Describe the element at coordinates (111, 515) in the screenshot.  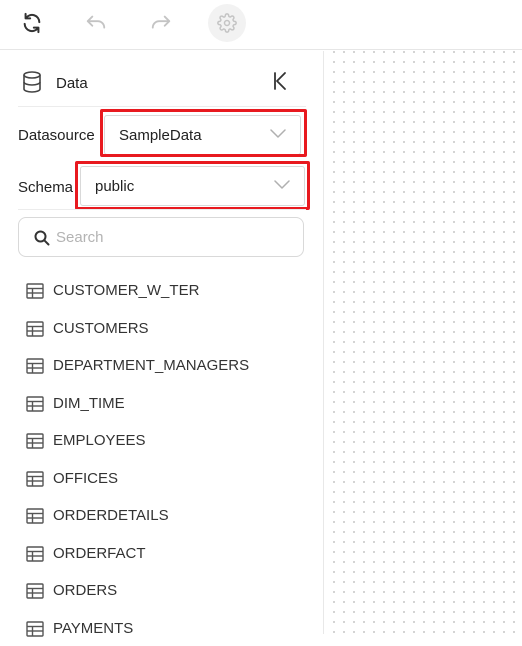
I see `table-item-label: ORDERDETAILS` at that location.